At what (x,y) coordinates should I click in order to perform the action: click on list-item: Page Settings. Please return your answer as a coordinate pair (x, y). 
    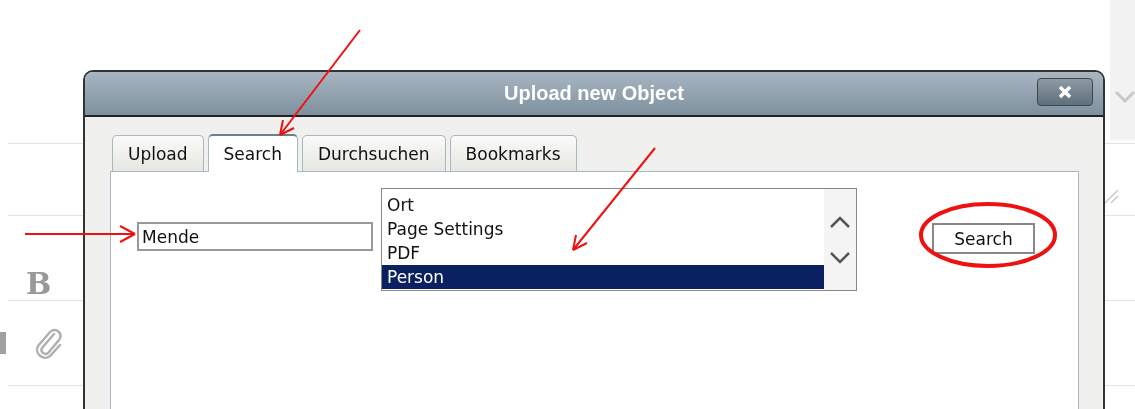
    Looking at the image, I should click on (603, 229).